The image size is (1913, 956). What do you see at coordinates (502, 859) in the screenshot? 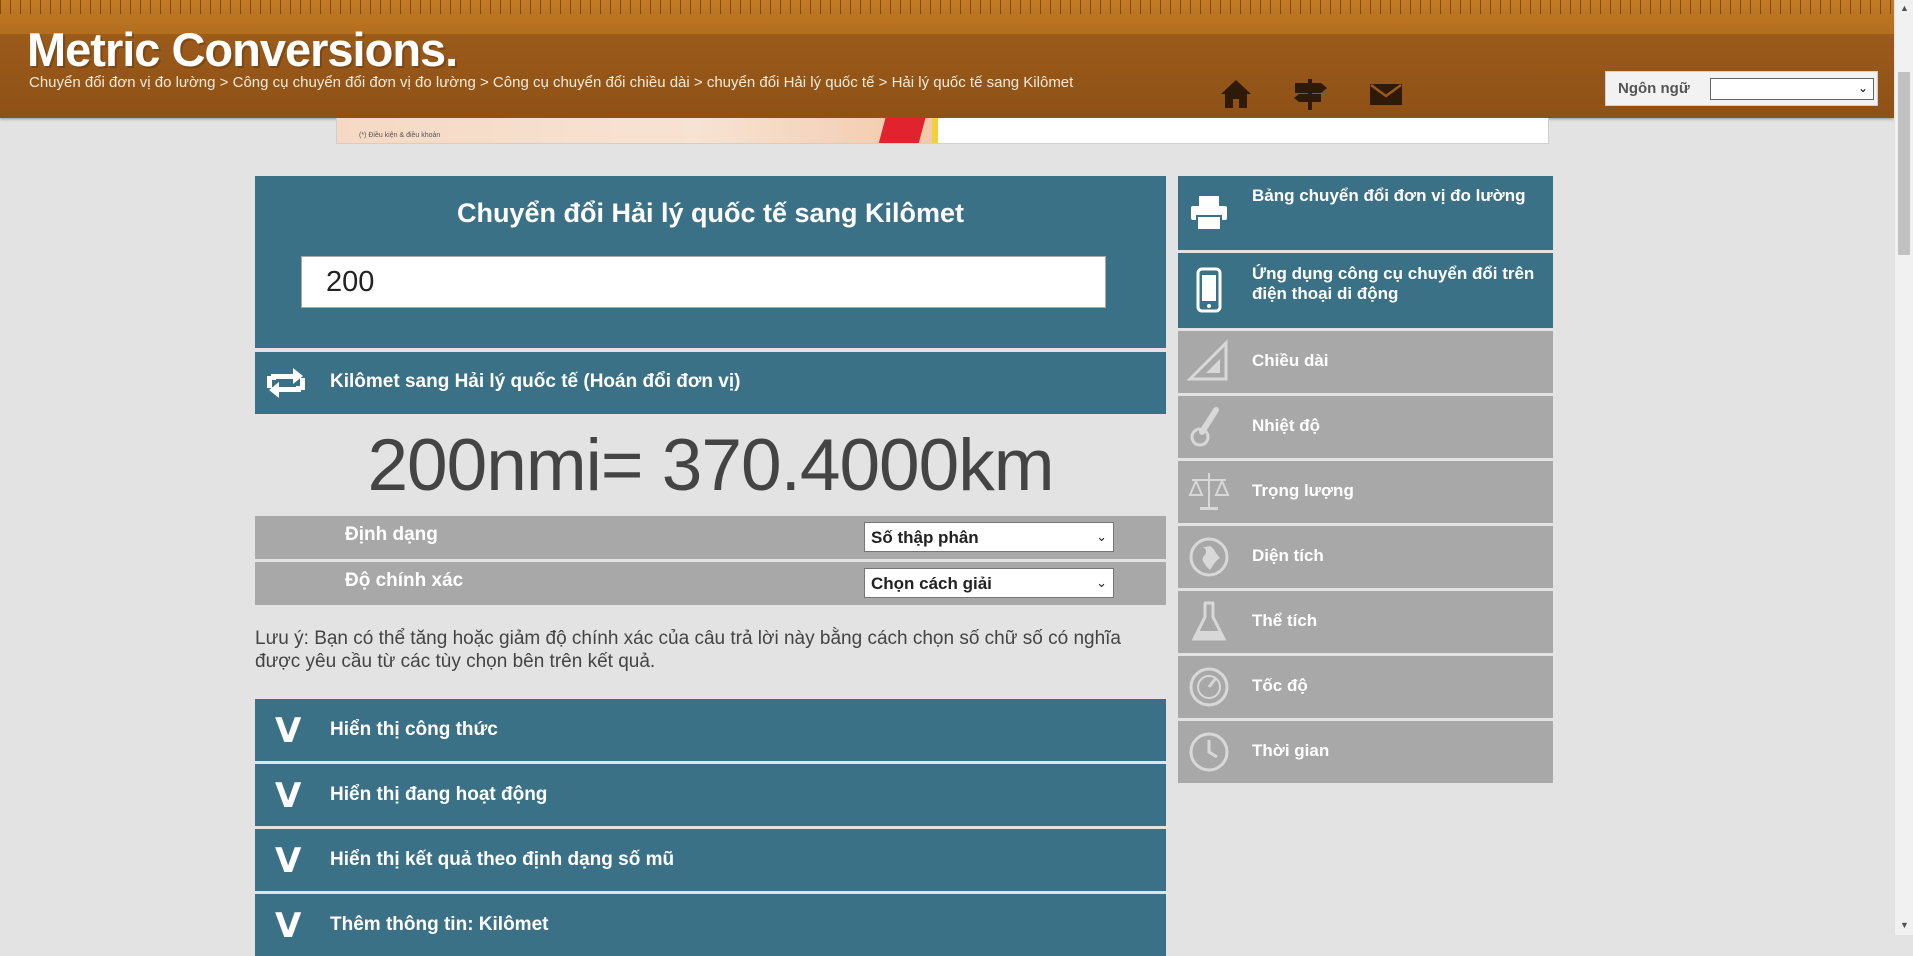
I see `accordion-label: Hiển thị kết quả theo định dạng số mũ` at bounding box center [502, 859].